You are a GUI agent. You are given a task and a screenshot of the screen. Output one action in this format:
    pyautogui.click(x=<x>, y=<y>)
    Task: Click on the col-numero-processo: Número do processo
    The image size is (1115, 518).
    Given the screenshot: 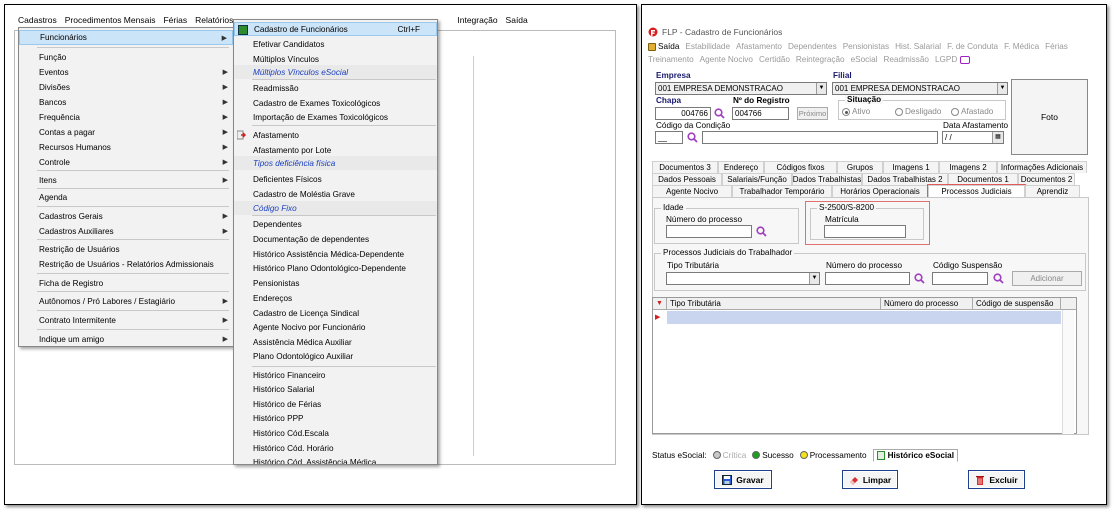 What is the action you would take?
    pyautogui.click(x=927, y=303)
    